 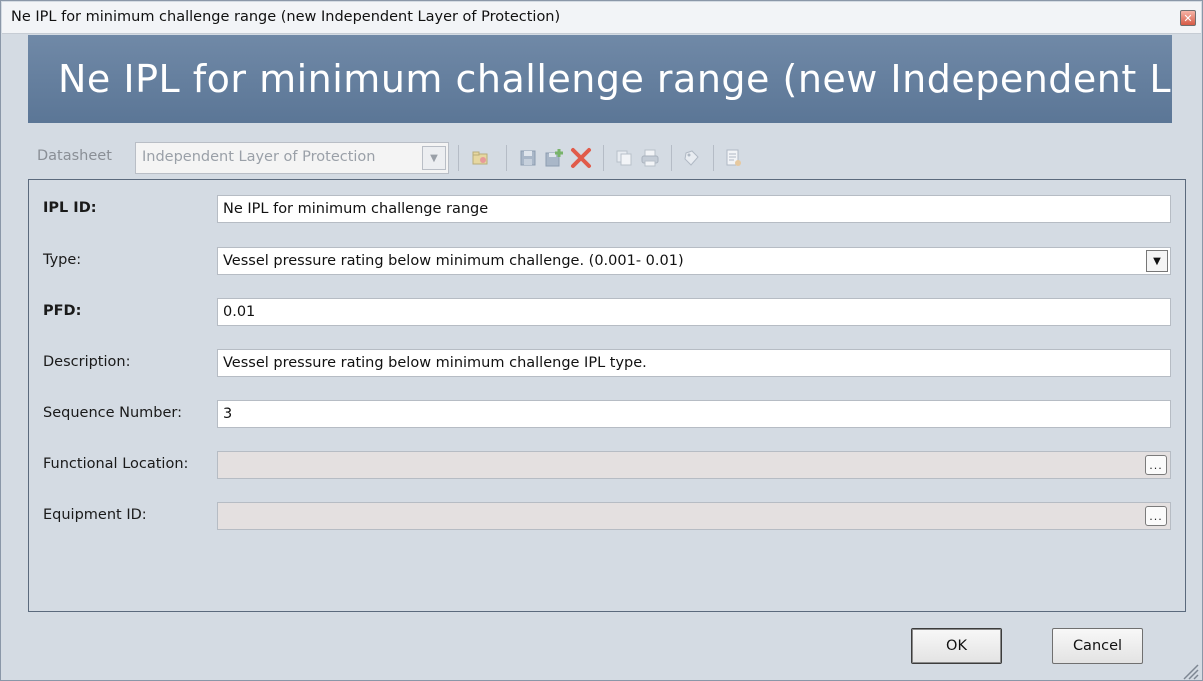 What do you see at coordinates (228, 414) in the screenshot?
I see `field-value: 3` at bounding box center [228, 414].